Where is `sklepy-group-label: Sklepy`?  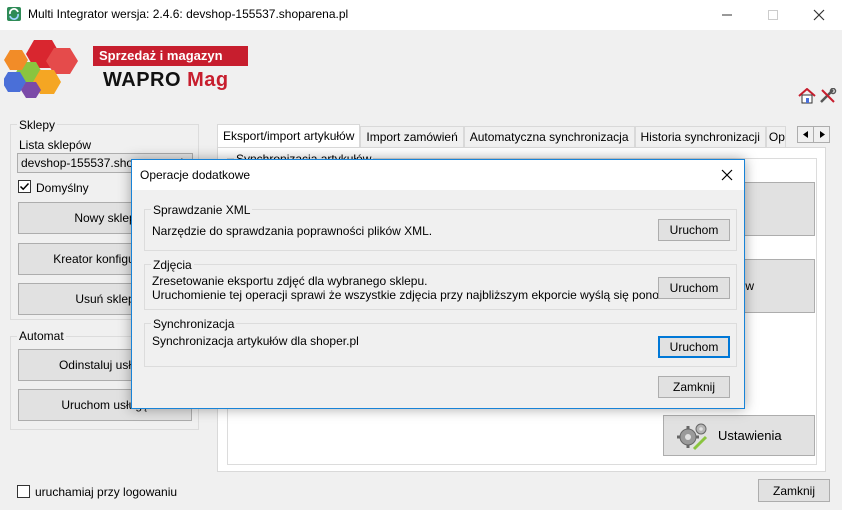 sklepy-group-label: Sklepy is located at coordinates (37, 125).